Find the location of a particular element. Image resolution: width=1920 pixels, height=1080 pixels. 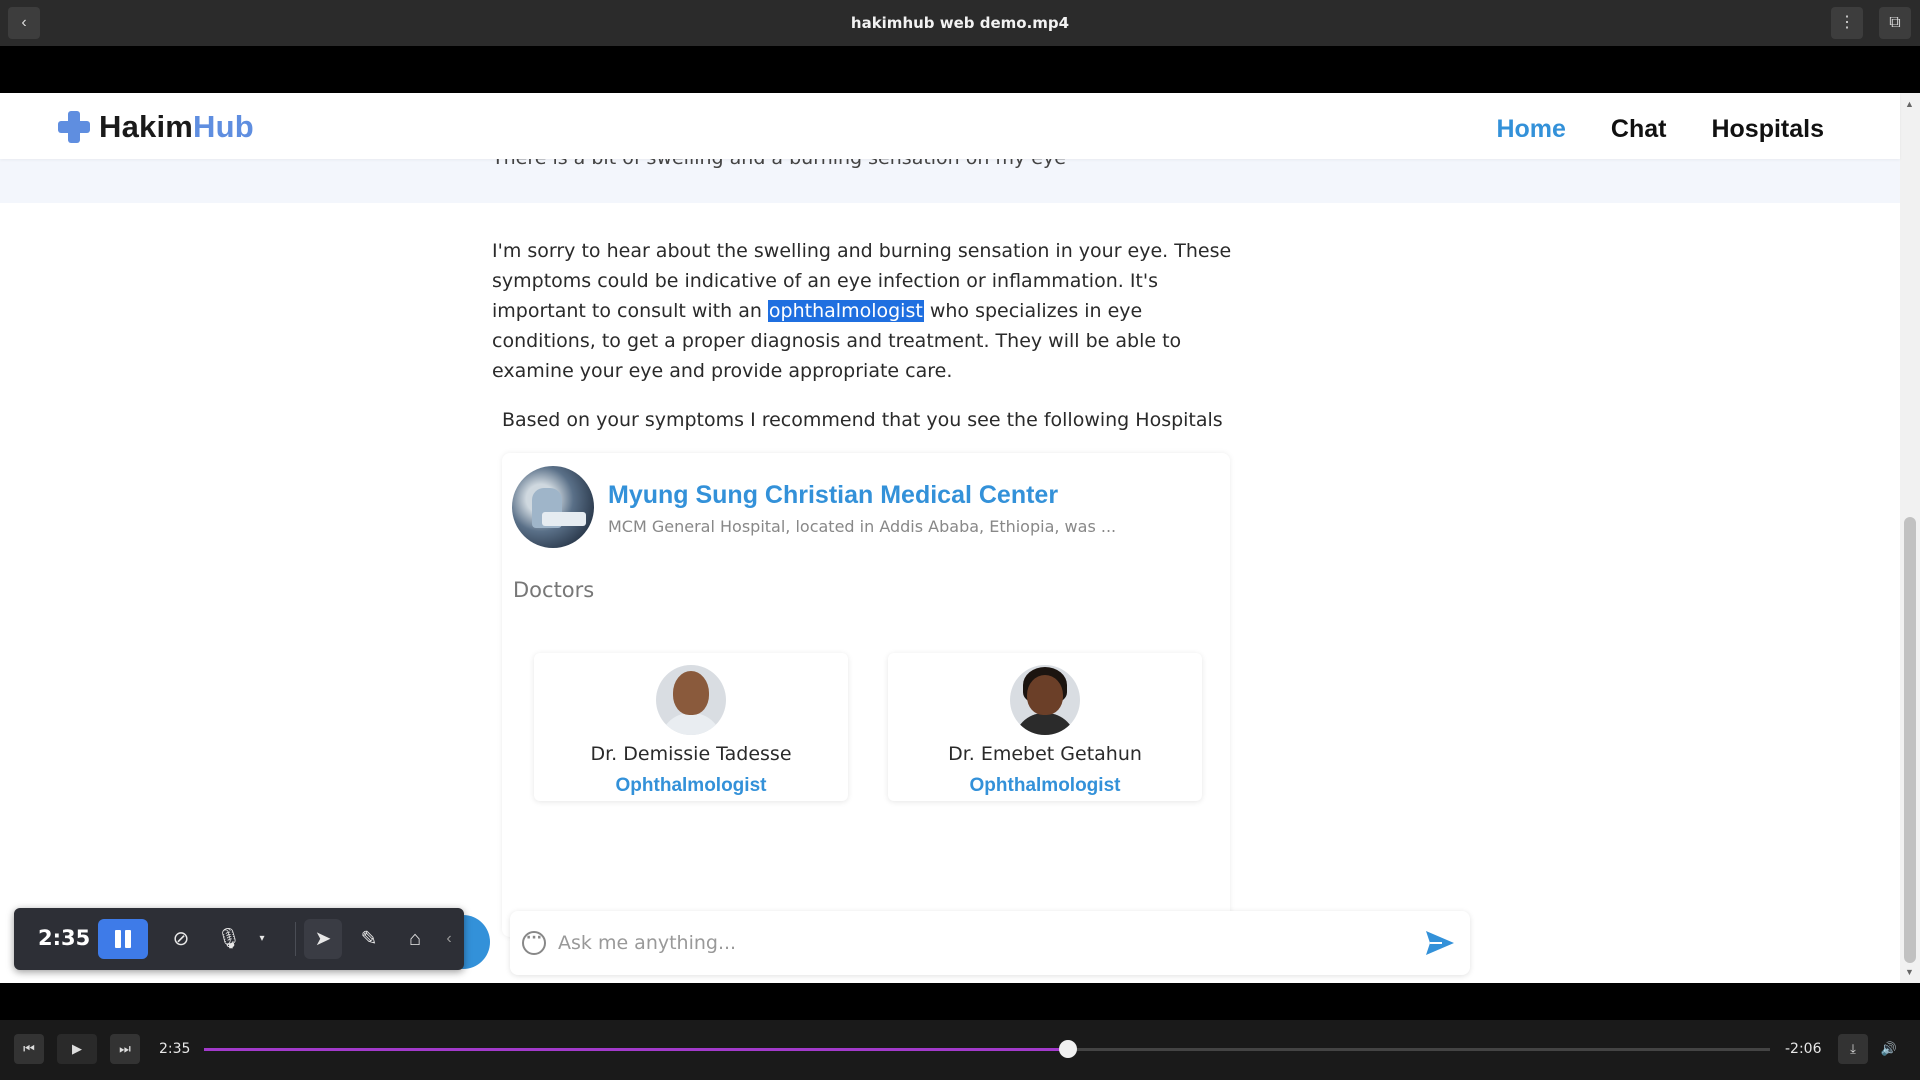

player-controls: ⏮ ▶ ⏭ 2:35 -2:06 ⤓ 🔊 is located at coordinates (960, 1050).